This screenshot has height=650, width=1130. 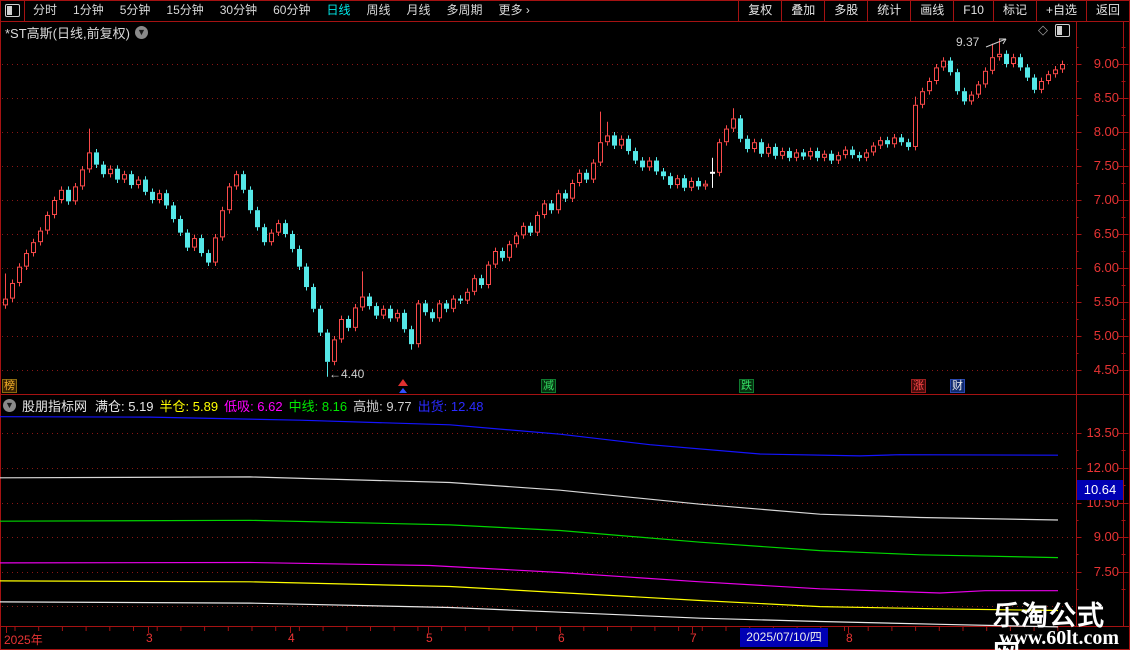 What do you see at coordinates (1054, 30) in the screenshot?
I see `chart-corner-icons: ◇` at bounding box center [1054, 30].